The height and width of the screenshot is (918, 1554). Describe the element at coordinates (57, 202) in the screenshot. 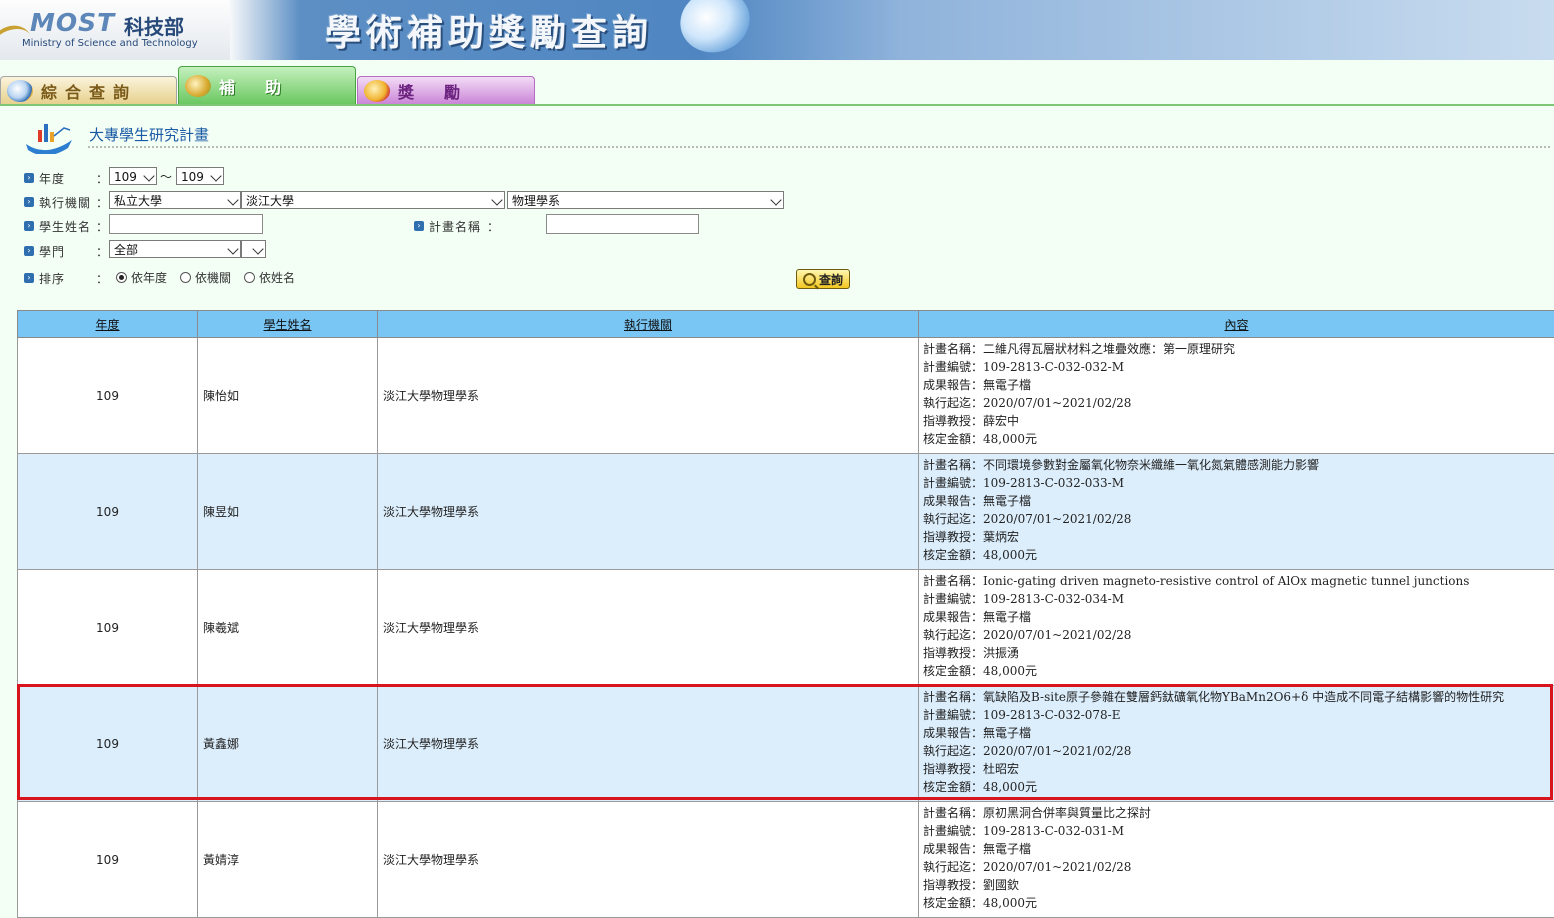

I see `org-row: › 執行機關` at that location.